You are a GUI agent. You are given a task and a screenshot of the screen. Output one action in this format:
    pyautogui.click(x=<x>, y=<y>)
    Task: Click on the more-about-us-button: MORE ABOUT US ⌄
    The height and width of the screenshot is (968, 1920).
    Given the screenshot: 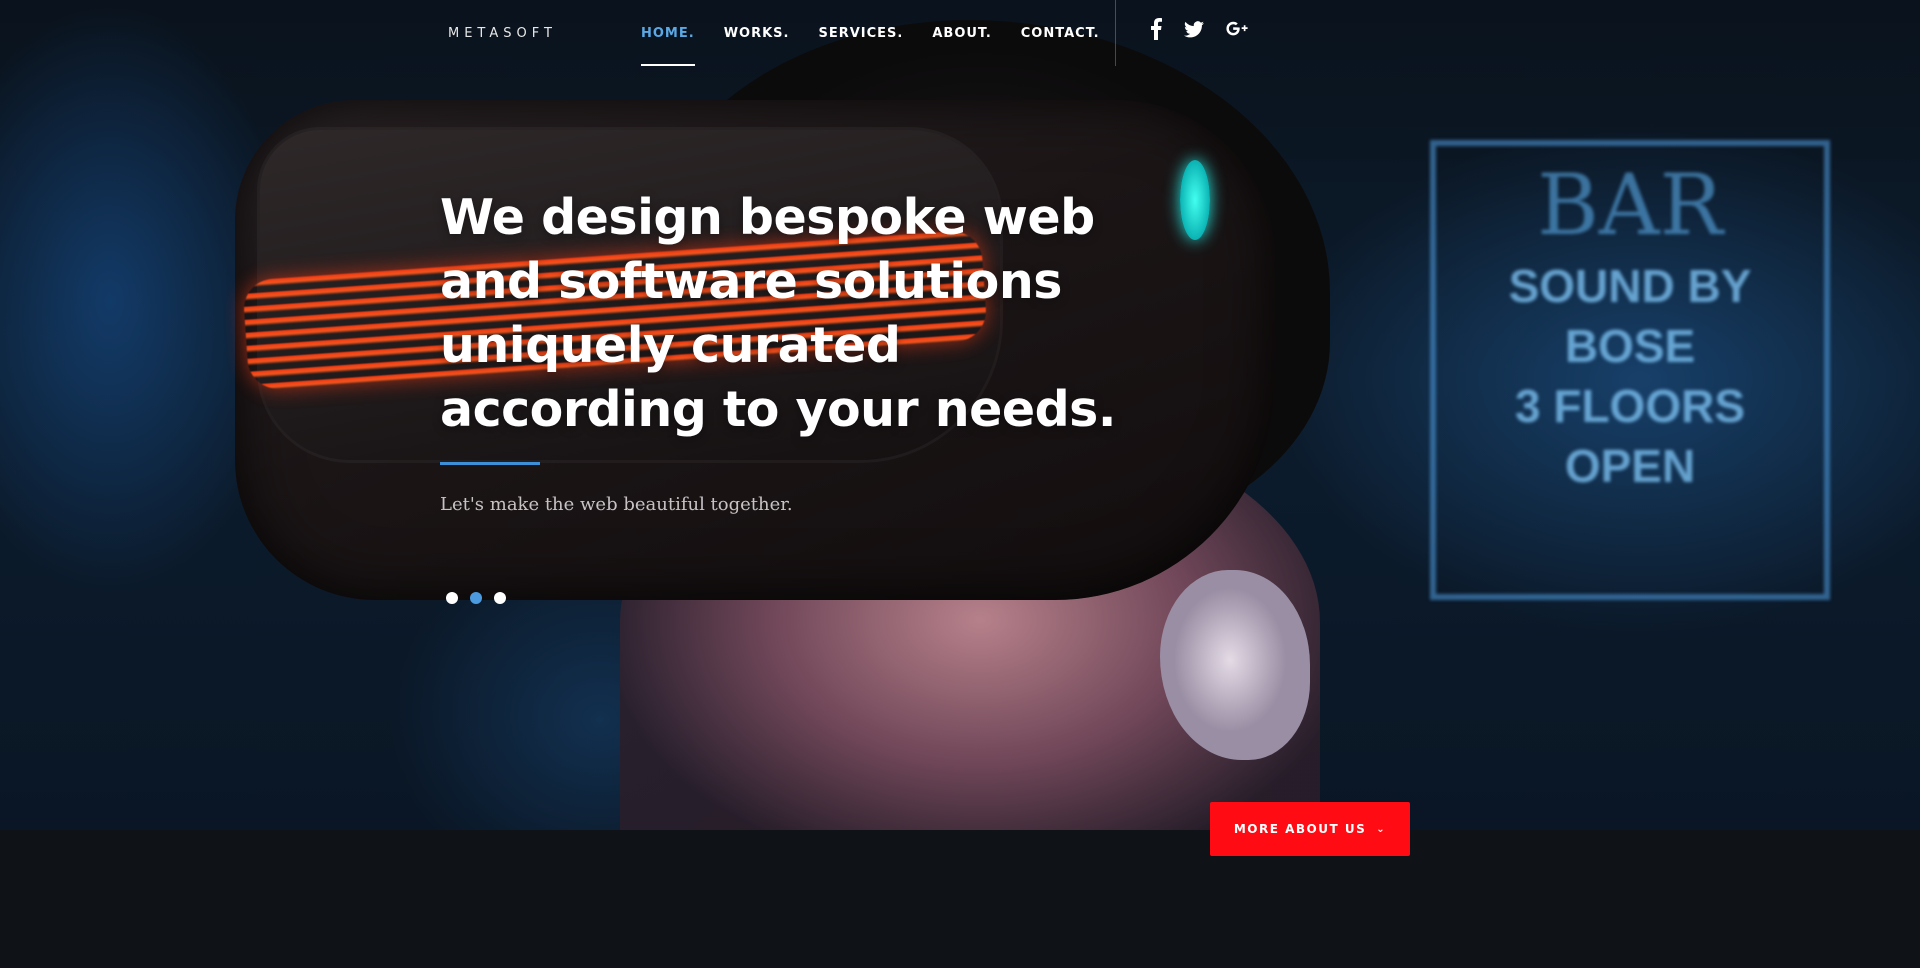 What is the action you would take?
    pyautogui.click(x=1310, y=829)
    